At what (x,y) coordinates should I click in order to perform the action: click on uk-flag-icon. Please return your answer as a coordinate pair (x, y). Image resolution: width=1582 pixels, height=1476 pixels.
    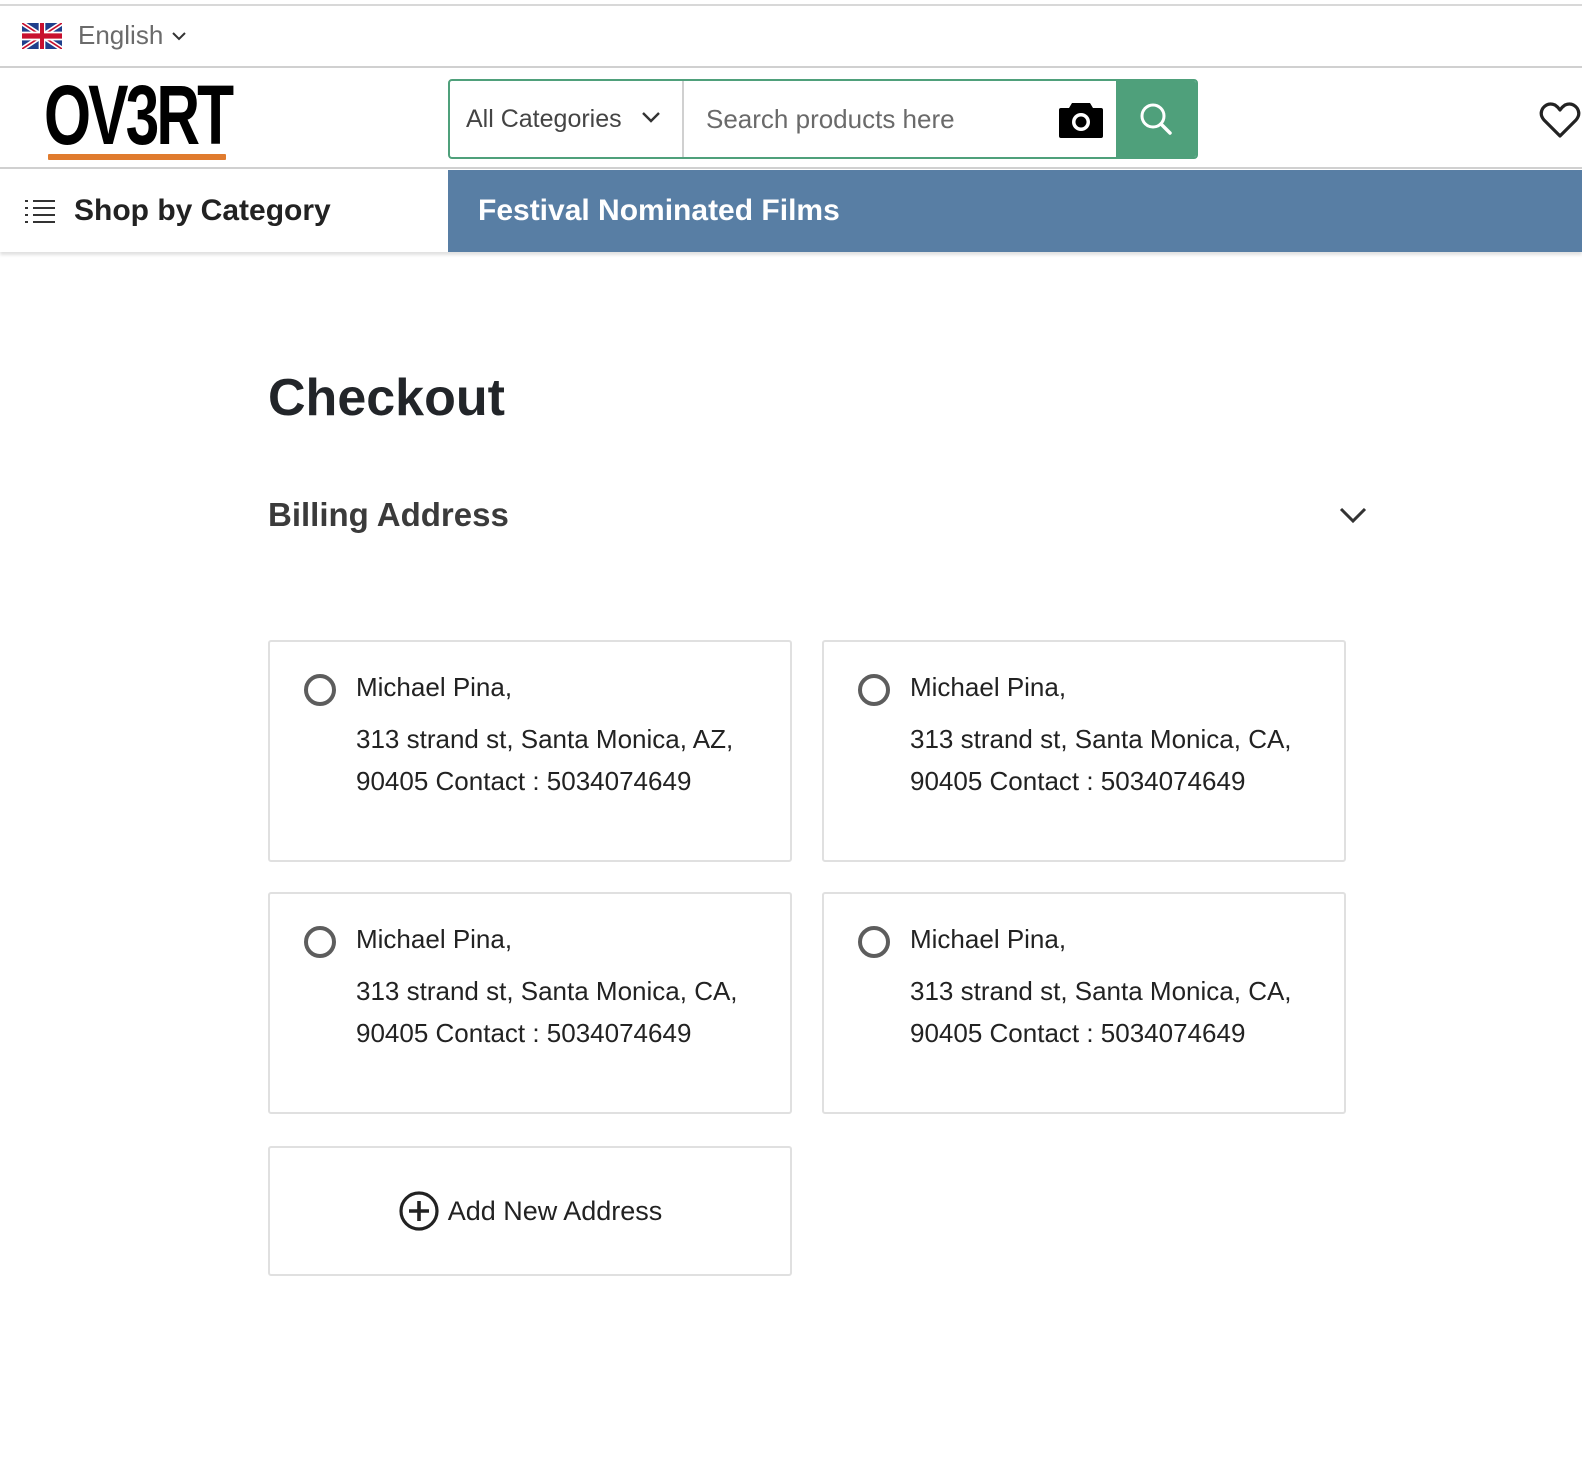
    Looking at the image, I should click on (42, 35).